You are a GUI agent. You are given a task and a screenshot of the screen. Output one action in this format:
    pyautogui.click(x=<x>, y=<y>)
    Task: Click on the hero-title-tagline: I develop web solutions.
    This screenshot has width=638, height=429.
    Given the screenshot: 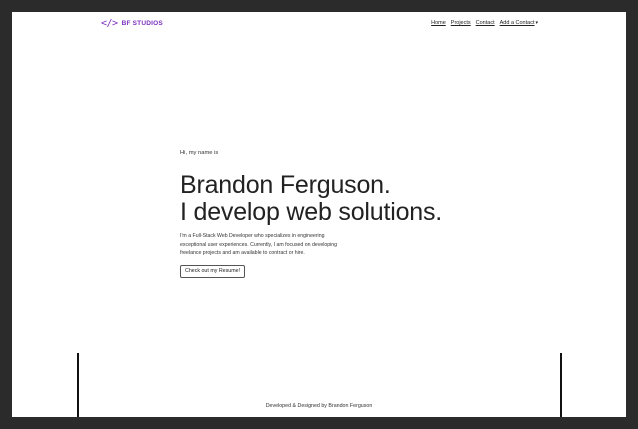 What is the action you would take?
    pyautogui.click(x=311, y=212)
    